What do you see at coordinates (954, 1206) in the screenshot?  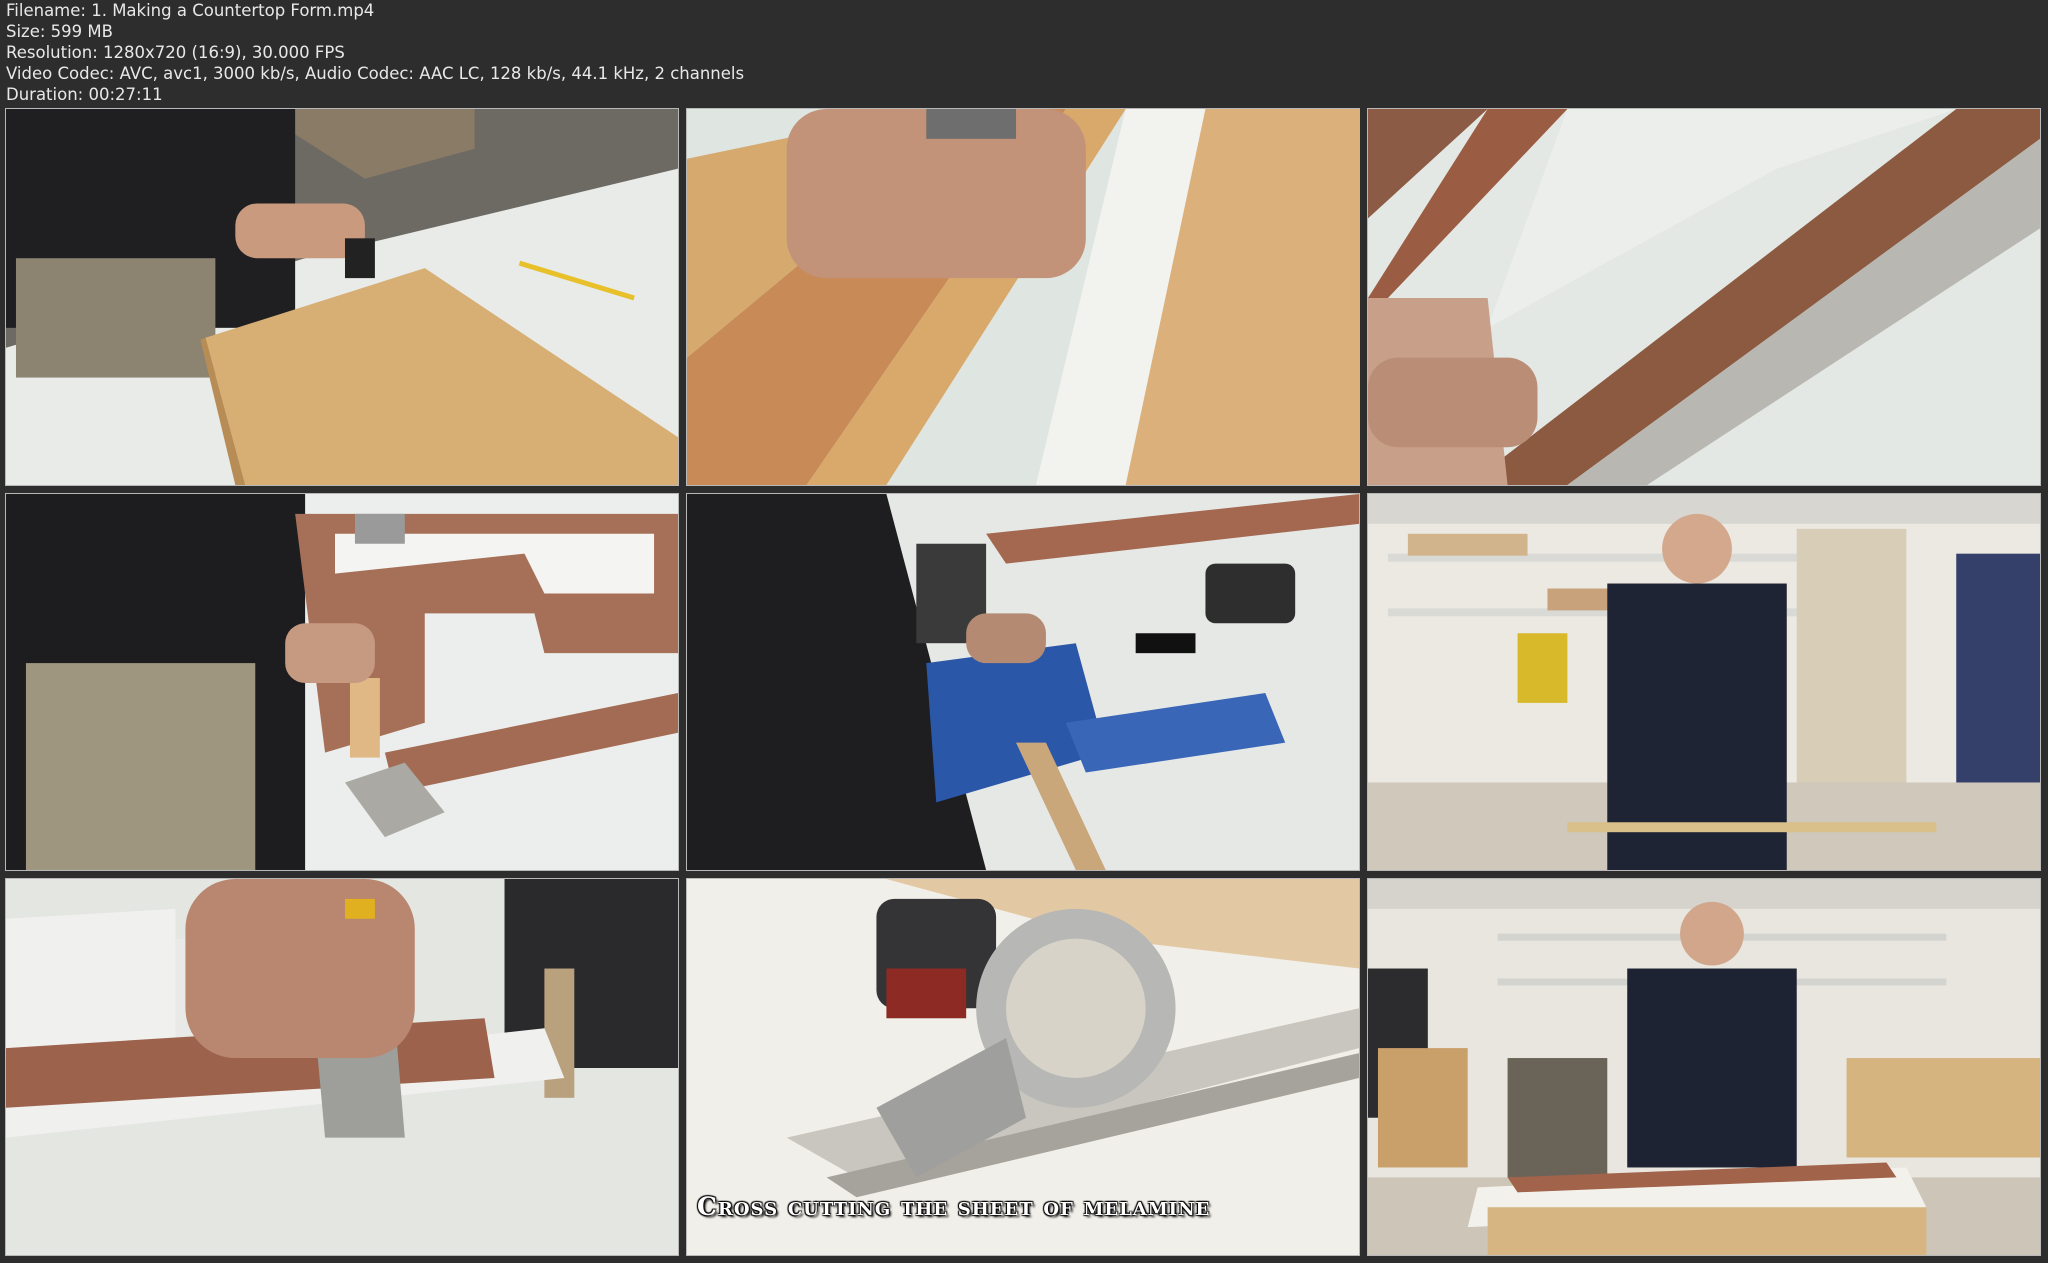 I see `video-caption: Cross cutting the sheet of melamine` at bounding box center [954, 1206].